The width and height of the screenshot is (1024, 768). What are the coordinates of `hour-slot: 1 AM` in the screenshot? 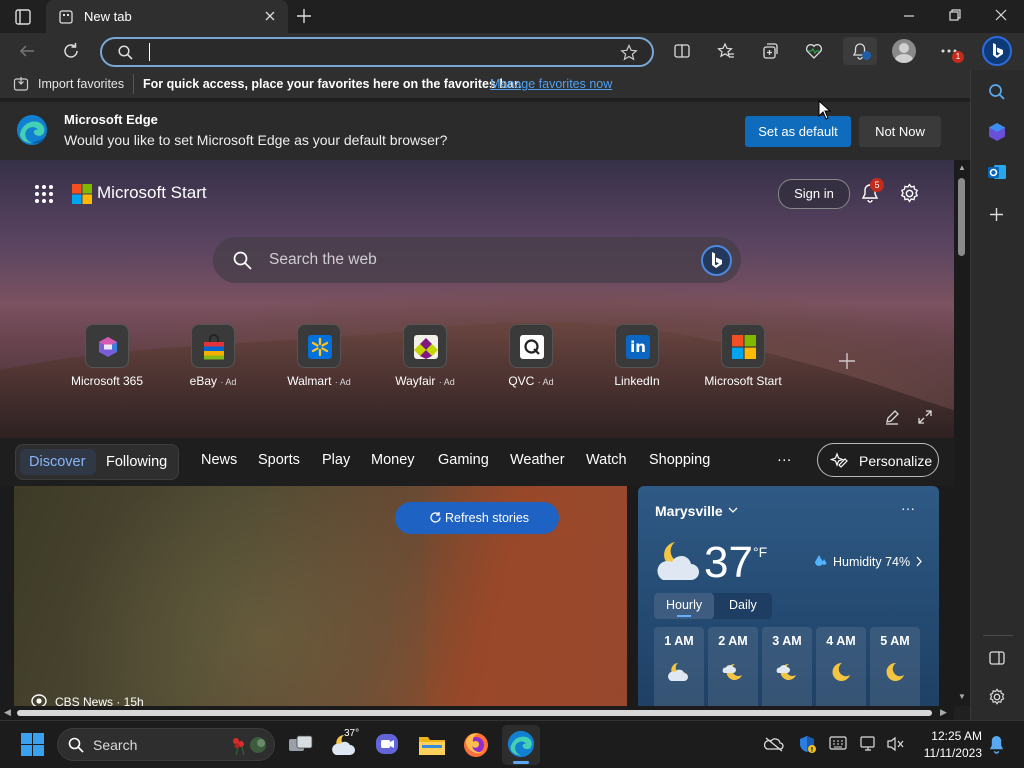 It's located at (679, 666).